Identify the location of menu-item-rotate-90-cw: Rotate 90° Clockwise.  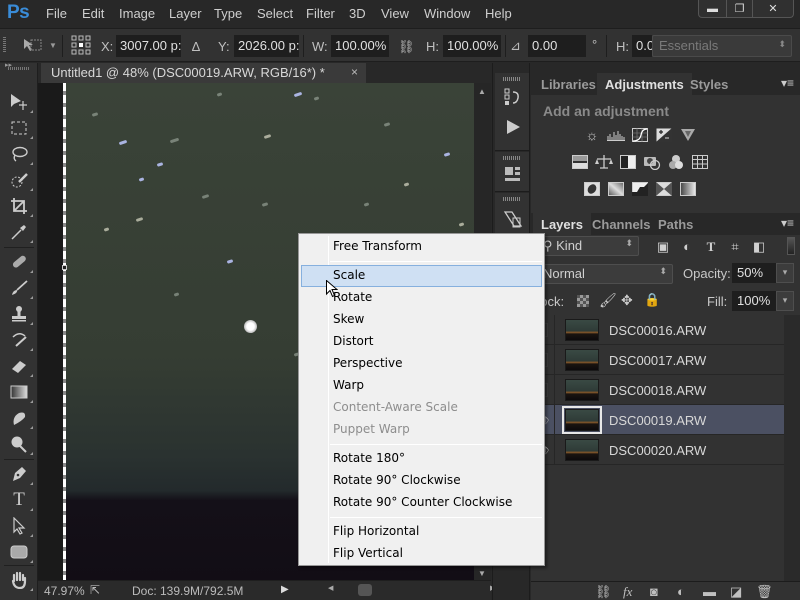
(421, 481).